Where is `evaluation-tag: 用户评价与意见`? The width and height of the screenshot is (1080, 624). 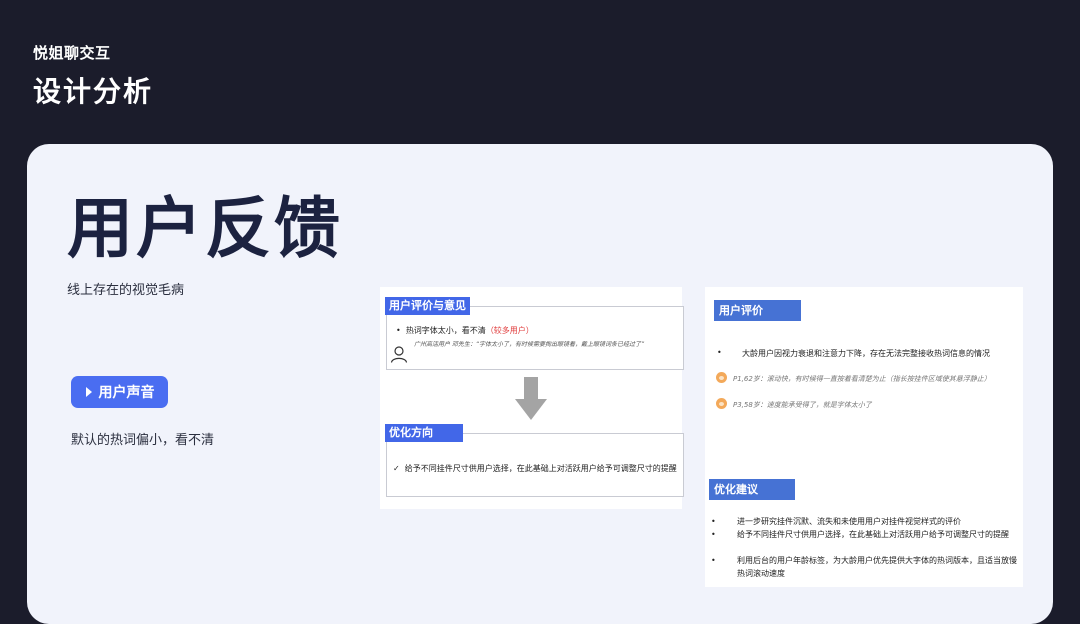
evaluation-tag: 用户评价与意见 is located at coordinates (427, 306).